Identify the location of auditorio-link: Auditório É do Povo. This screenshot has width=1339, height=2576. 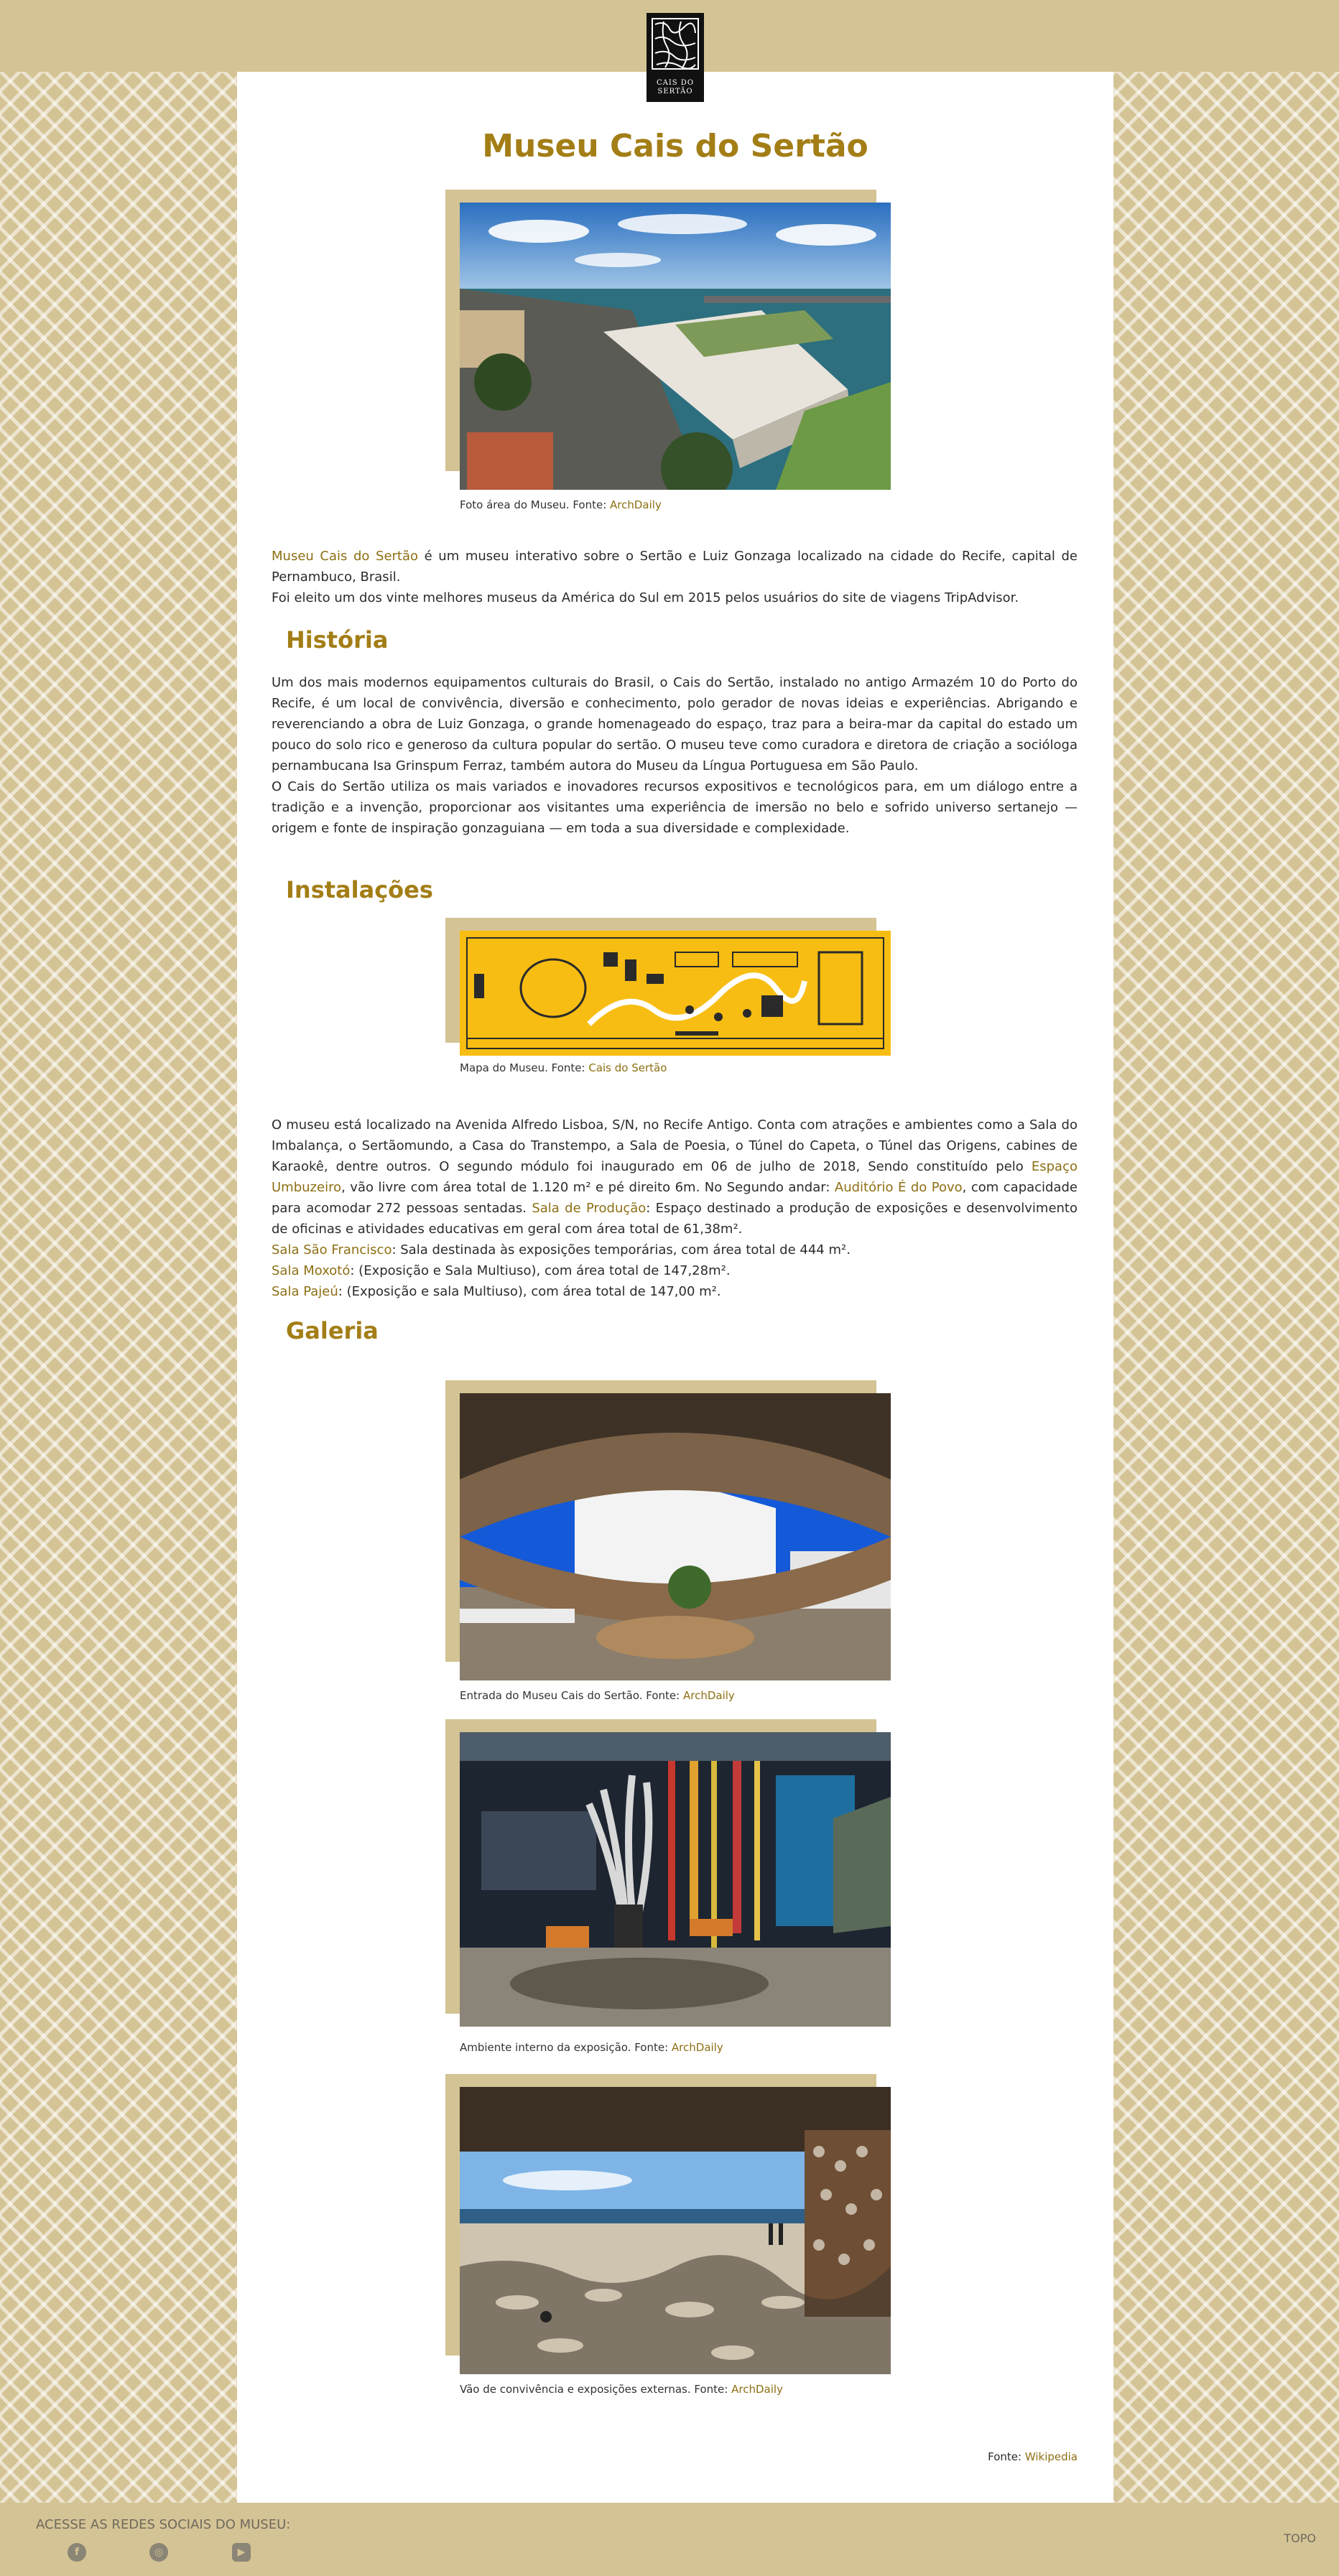
(899, 1187).